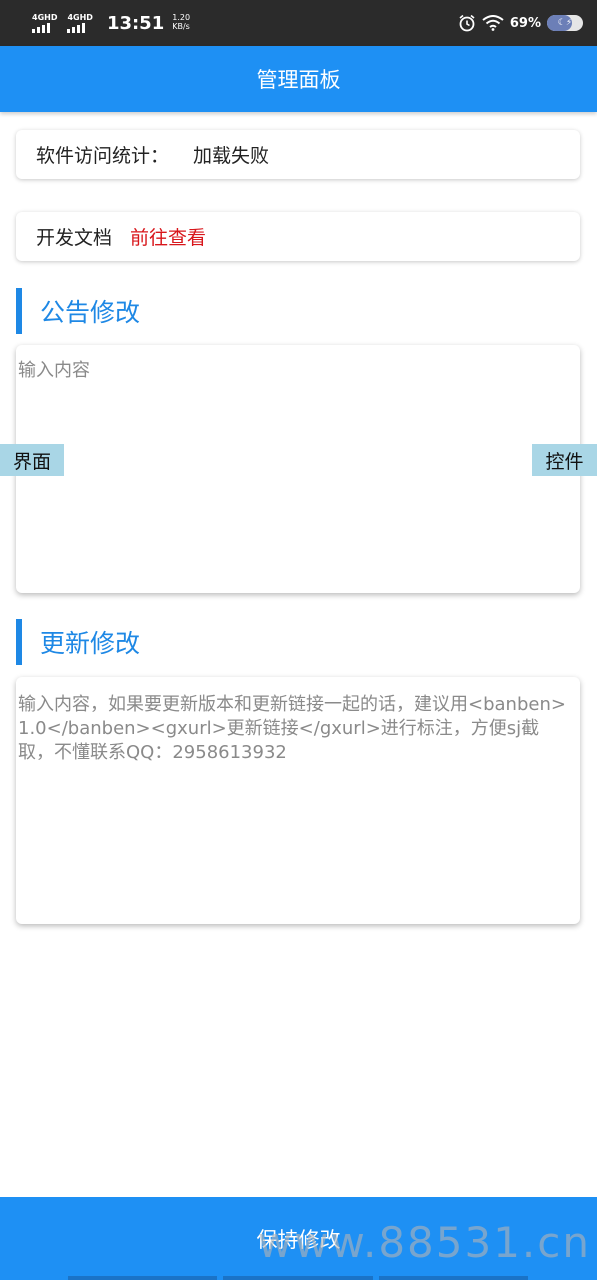 The width and height of the screenshot is (597, 1280). I want to click on save-changes-label: 保持修改, so click(298, 1239).